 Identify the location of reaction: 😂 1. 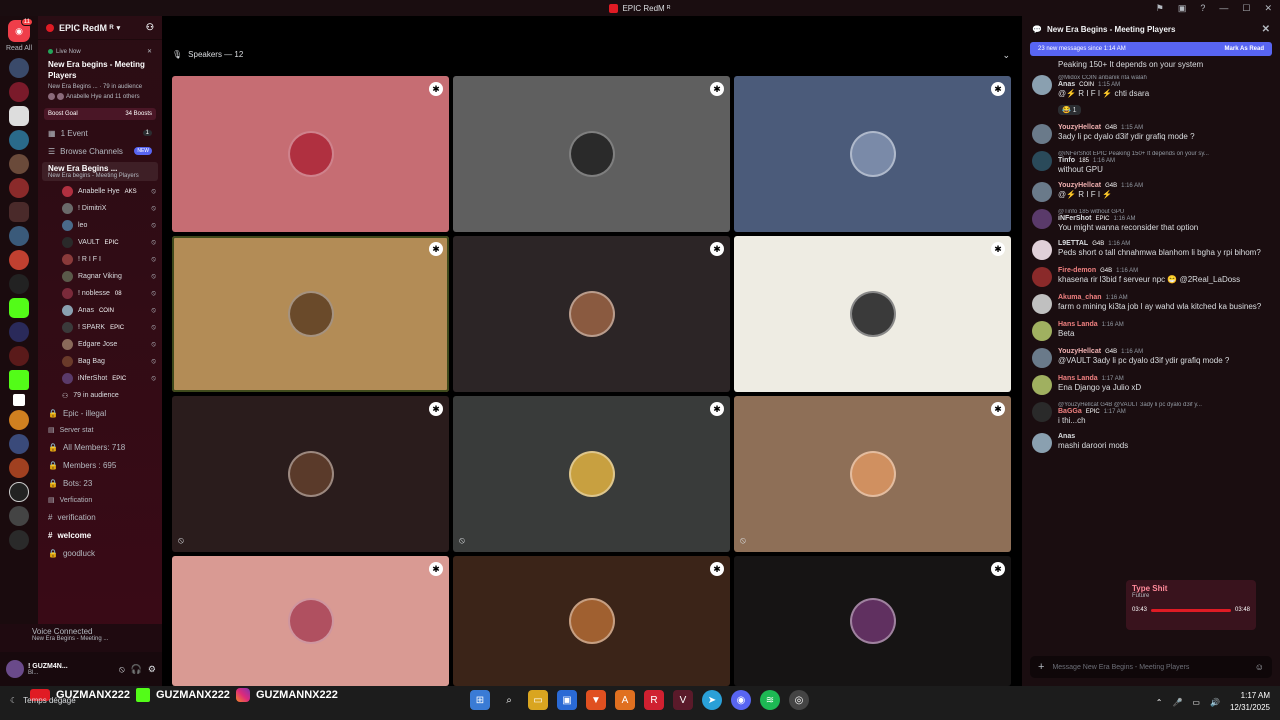
(1069, 110).